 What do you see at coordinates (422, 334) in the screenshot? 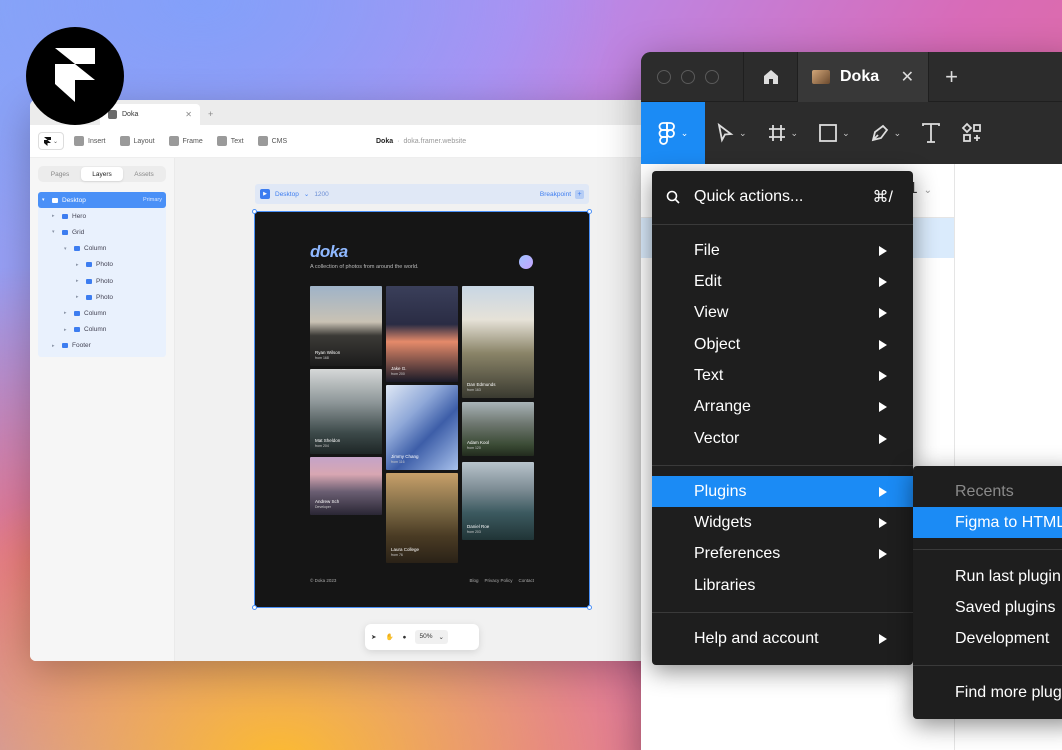
I see `photo-card: Jake G. from 200` at bounding box center [422, 334].